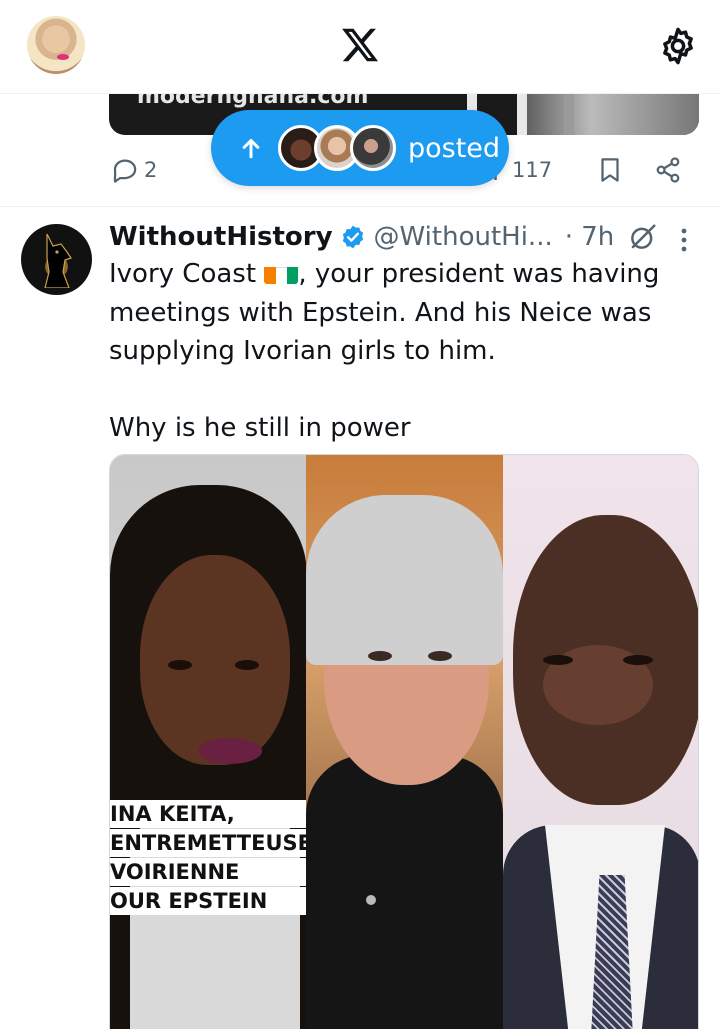 Image resolution: width=720 pixels, height=1029 pixels. I want to click on tweet-text-part-1: Ivory Coast, so click(187, 274).